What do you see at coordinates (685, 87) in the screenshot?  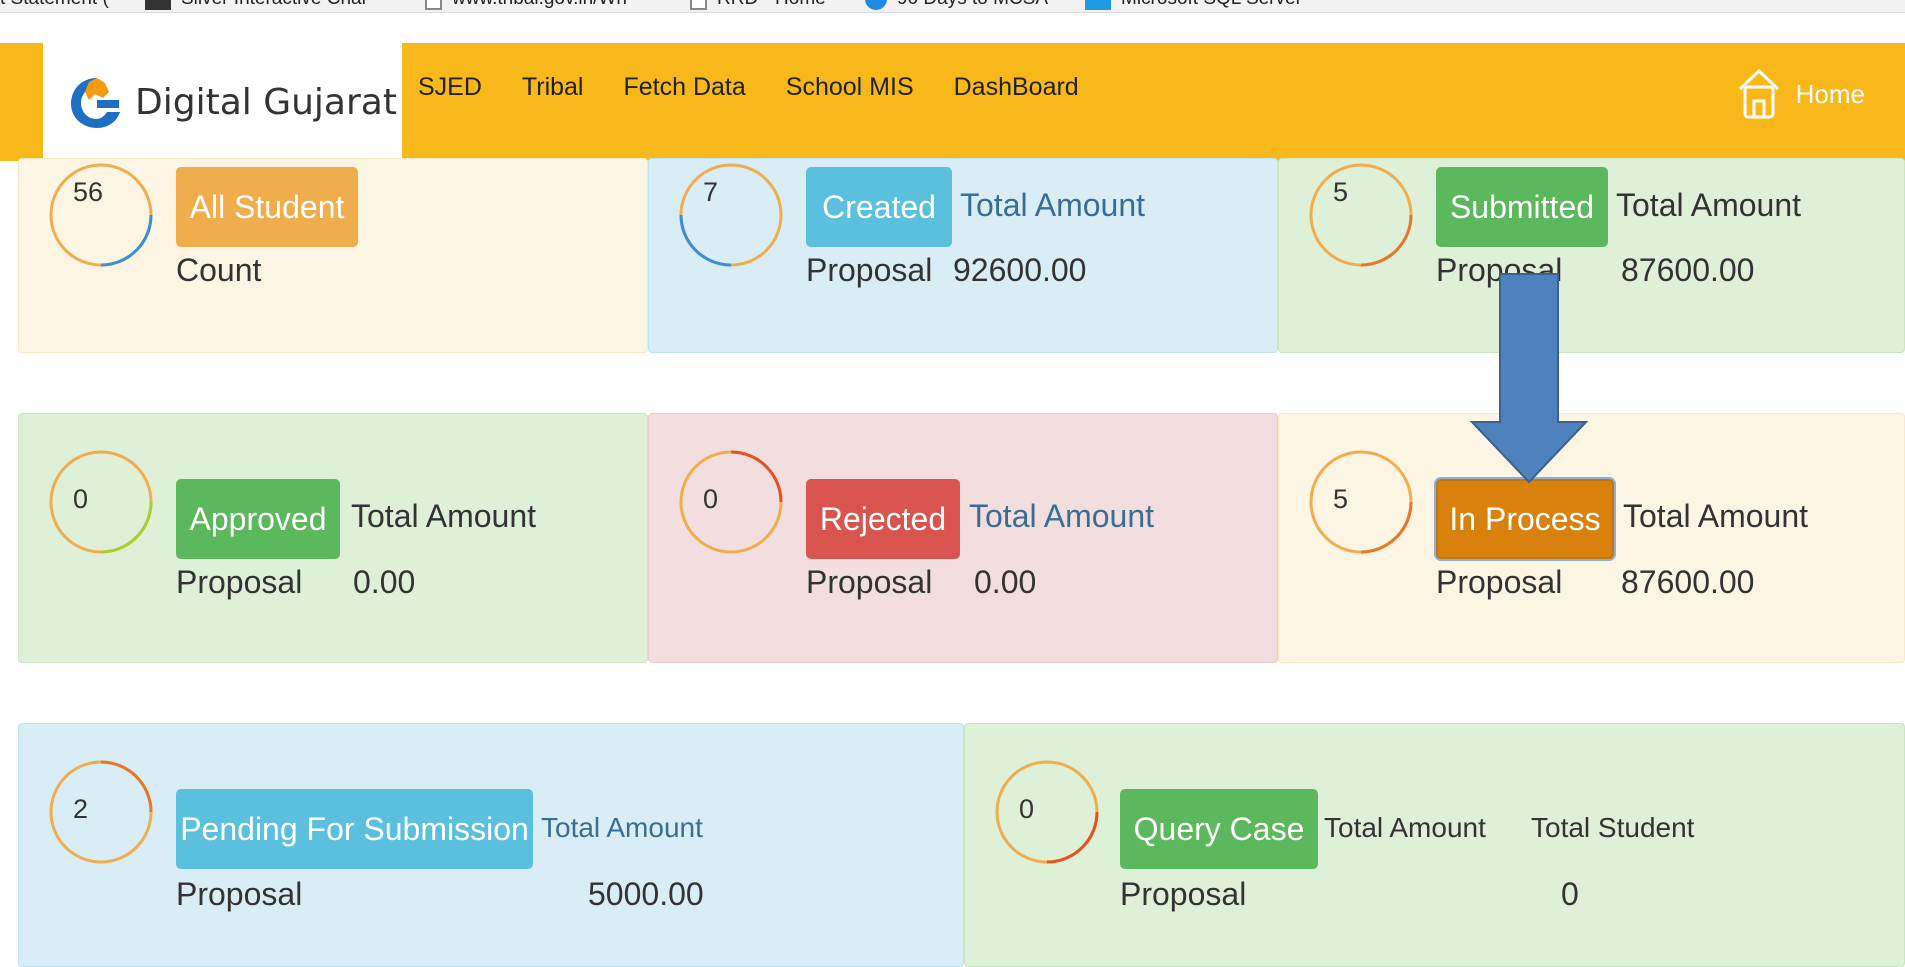 I see `nav-link-fetch-data: Fetch Data` at bounding box center [685, 87].